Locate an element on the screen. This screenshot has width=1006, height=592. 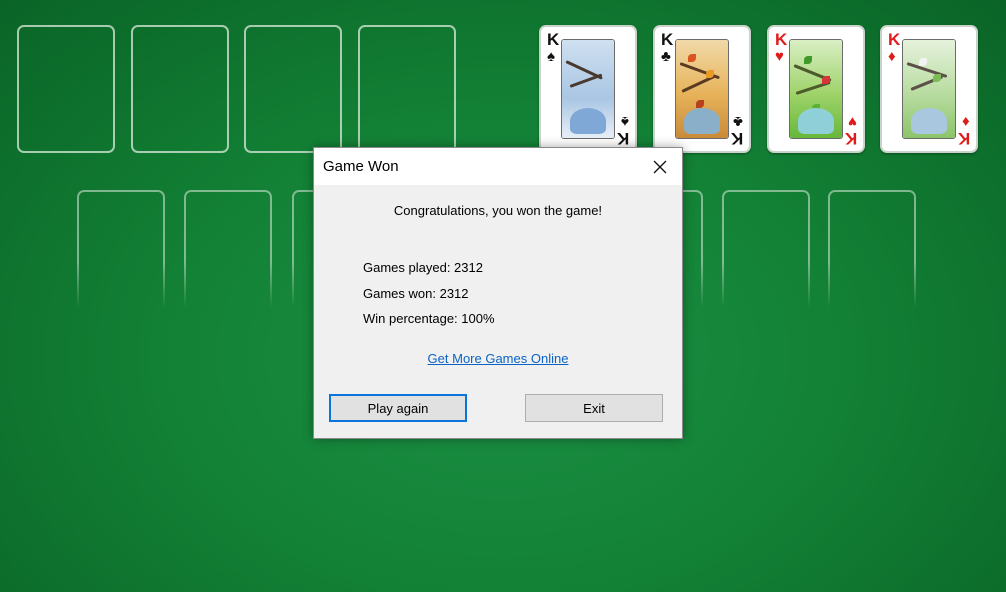
foundation-card-king-spades: K ♠ ♠ K is located at coordinates (588, 89).